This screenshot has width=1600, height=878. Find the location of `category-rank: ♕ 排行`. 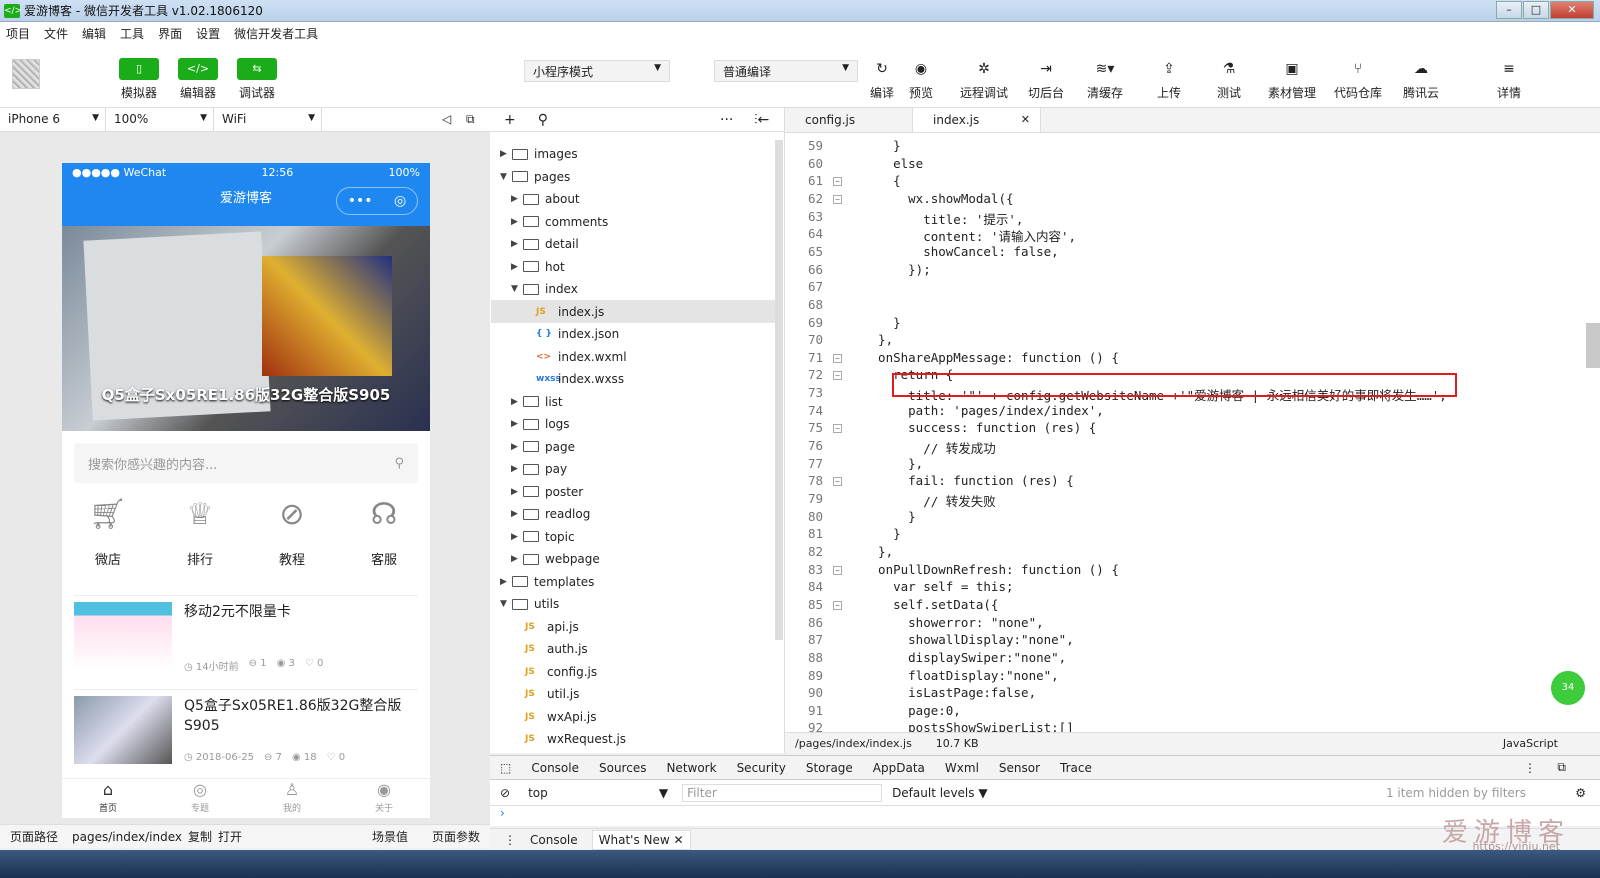

category-rank: ♕ 排行 is located at coordinates (200, 532).